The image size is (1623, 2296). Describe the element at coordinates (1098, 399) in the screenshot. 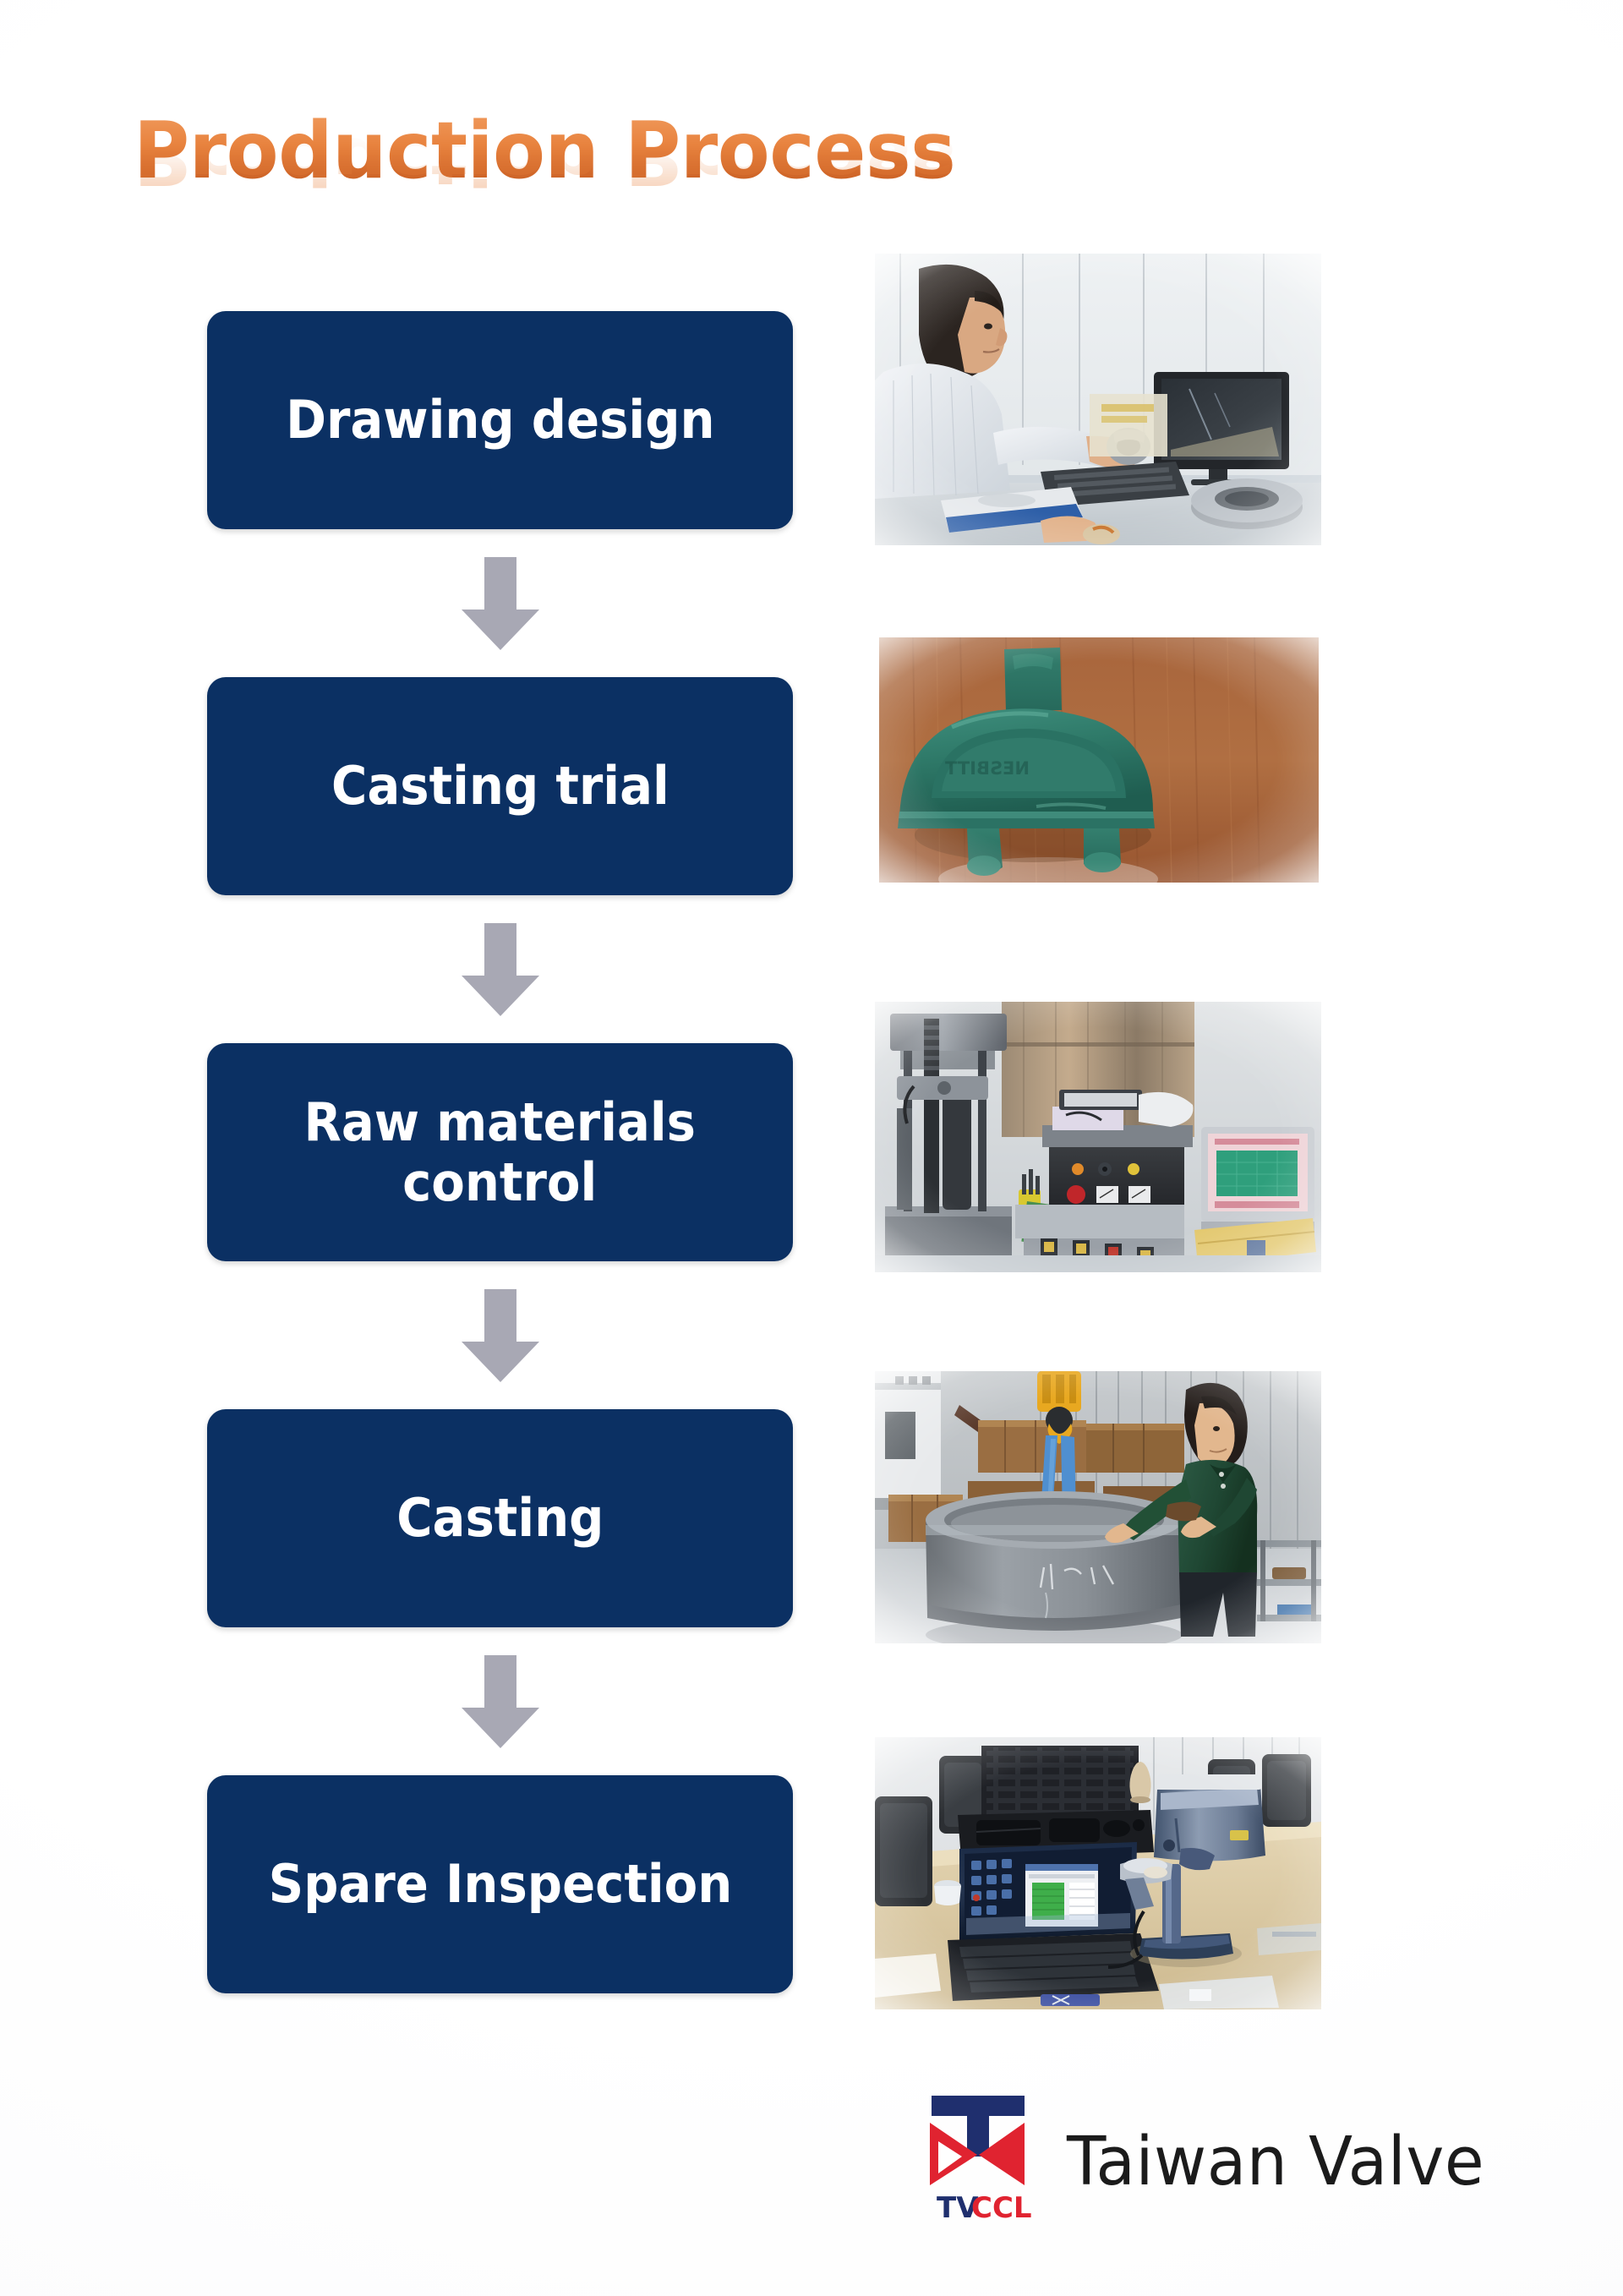

I see `drawing-design-photo` at that location.